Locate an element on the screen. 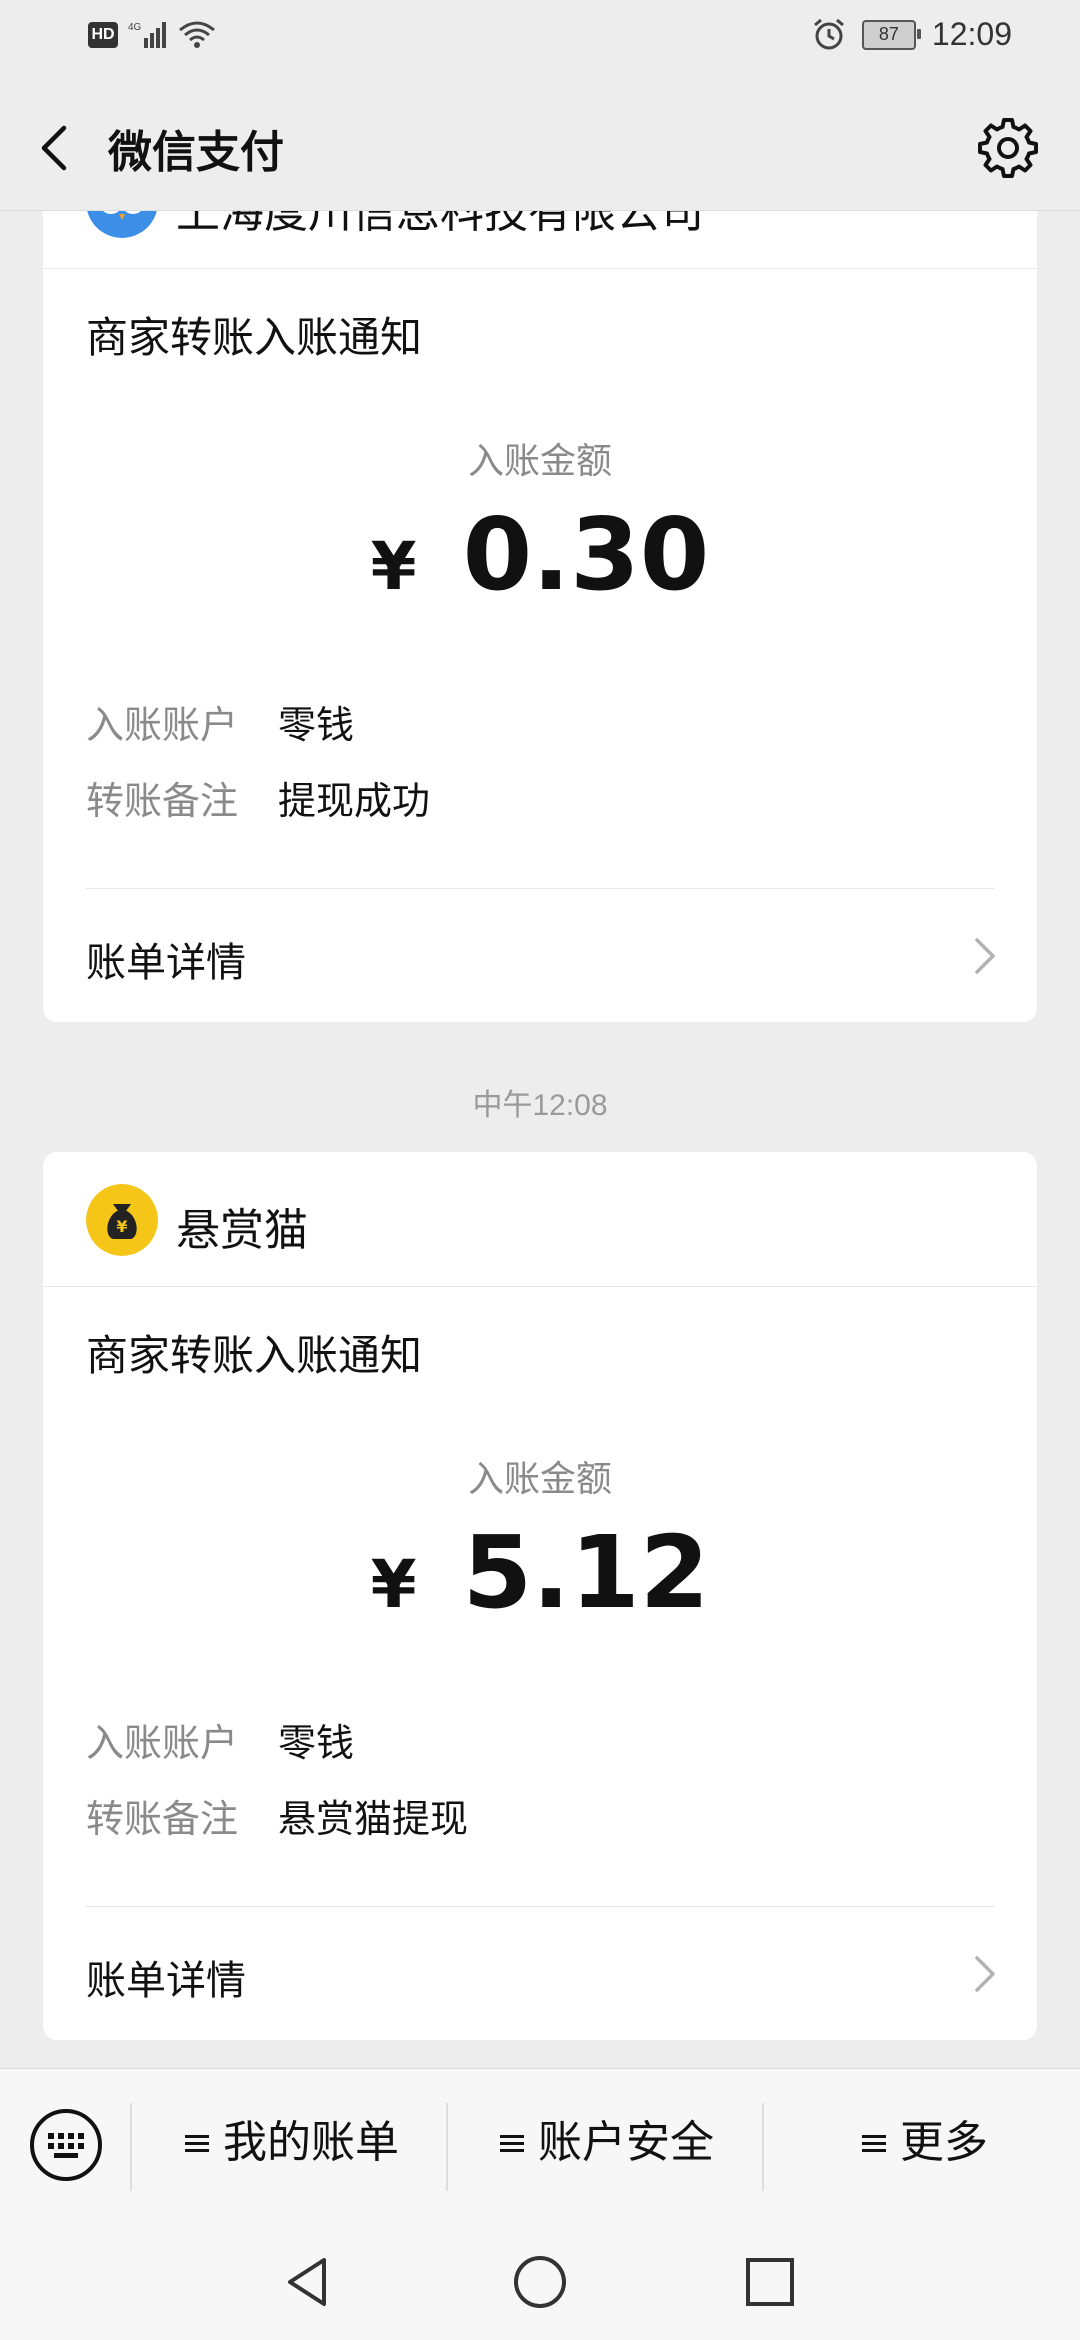  status-time: 12:09 is located at coordinates (971, 34).